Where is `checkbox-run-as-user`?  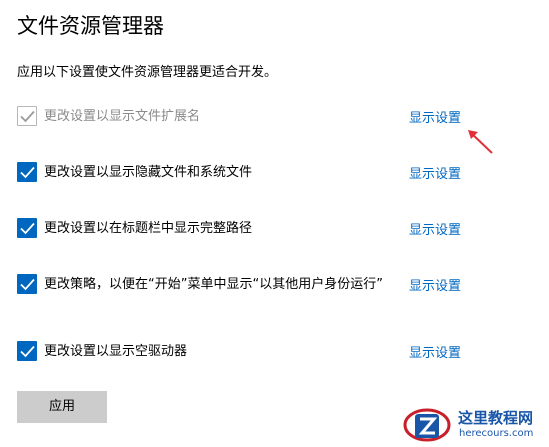
checkbox-run-as-user is located at coordinates (27, 284).